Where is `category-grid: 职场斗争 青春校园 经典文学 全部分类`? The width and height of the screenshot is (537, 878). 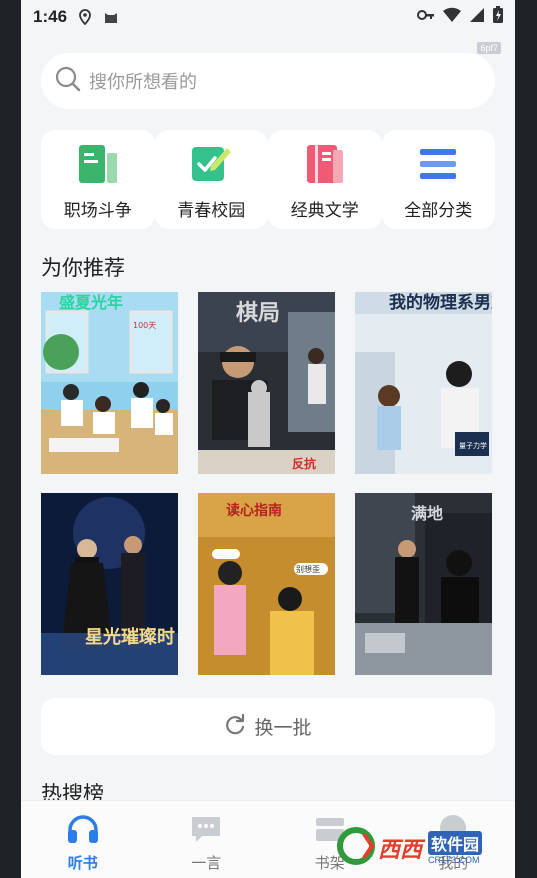 category-grid: 职场斗争 青春校园 经典文学 全部分类 is located at coordinates (268, 179).